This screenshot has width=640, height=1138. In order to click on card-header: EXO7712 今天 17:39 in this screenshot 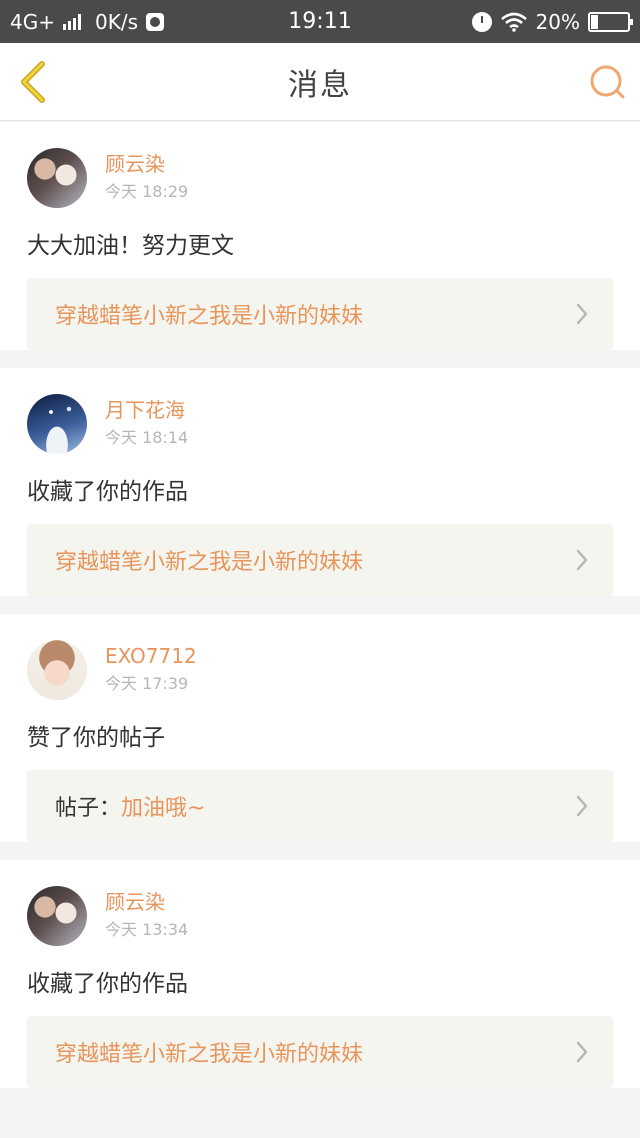, I will do `click(320, 657)`.